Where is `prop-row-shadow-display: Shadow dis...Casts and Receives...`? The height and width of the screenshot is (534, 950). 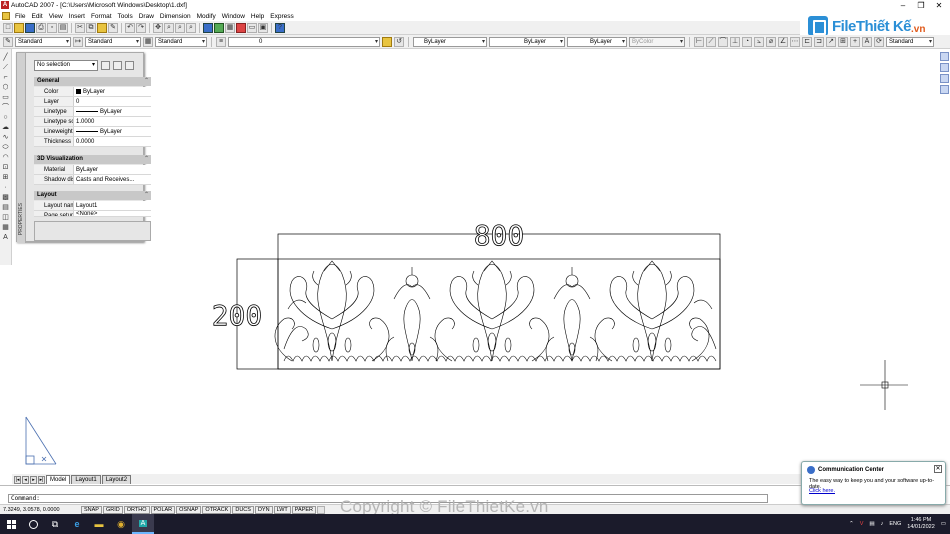 prop-row-shadow-display: Shadow dis...Casts and Receives... is located at coordinates (92, 180).